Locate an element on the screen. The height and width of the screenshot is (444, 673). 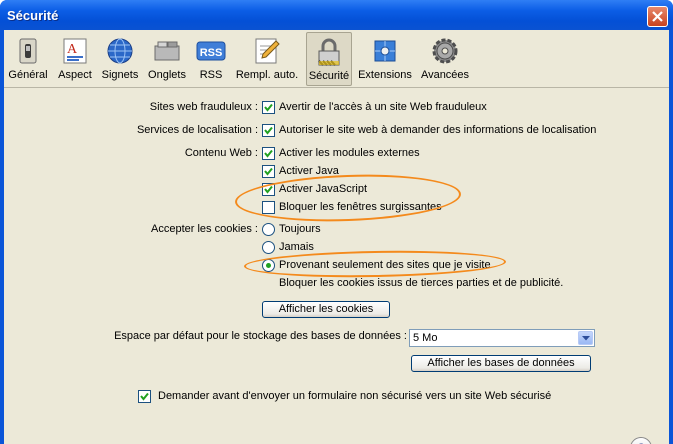
font-icon: A is located at coordinates (75, 51).